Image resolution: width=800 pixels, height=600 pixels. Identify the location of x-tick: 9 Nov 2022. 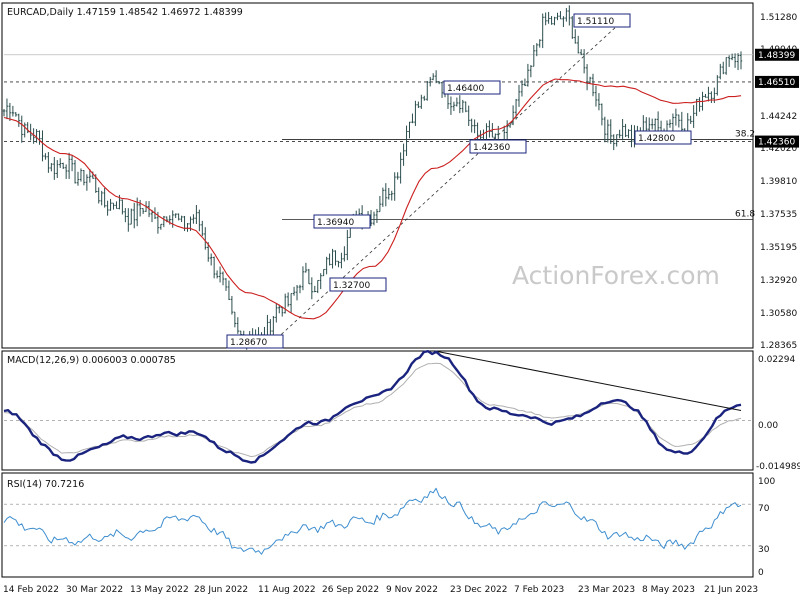
(412, 590).